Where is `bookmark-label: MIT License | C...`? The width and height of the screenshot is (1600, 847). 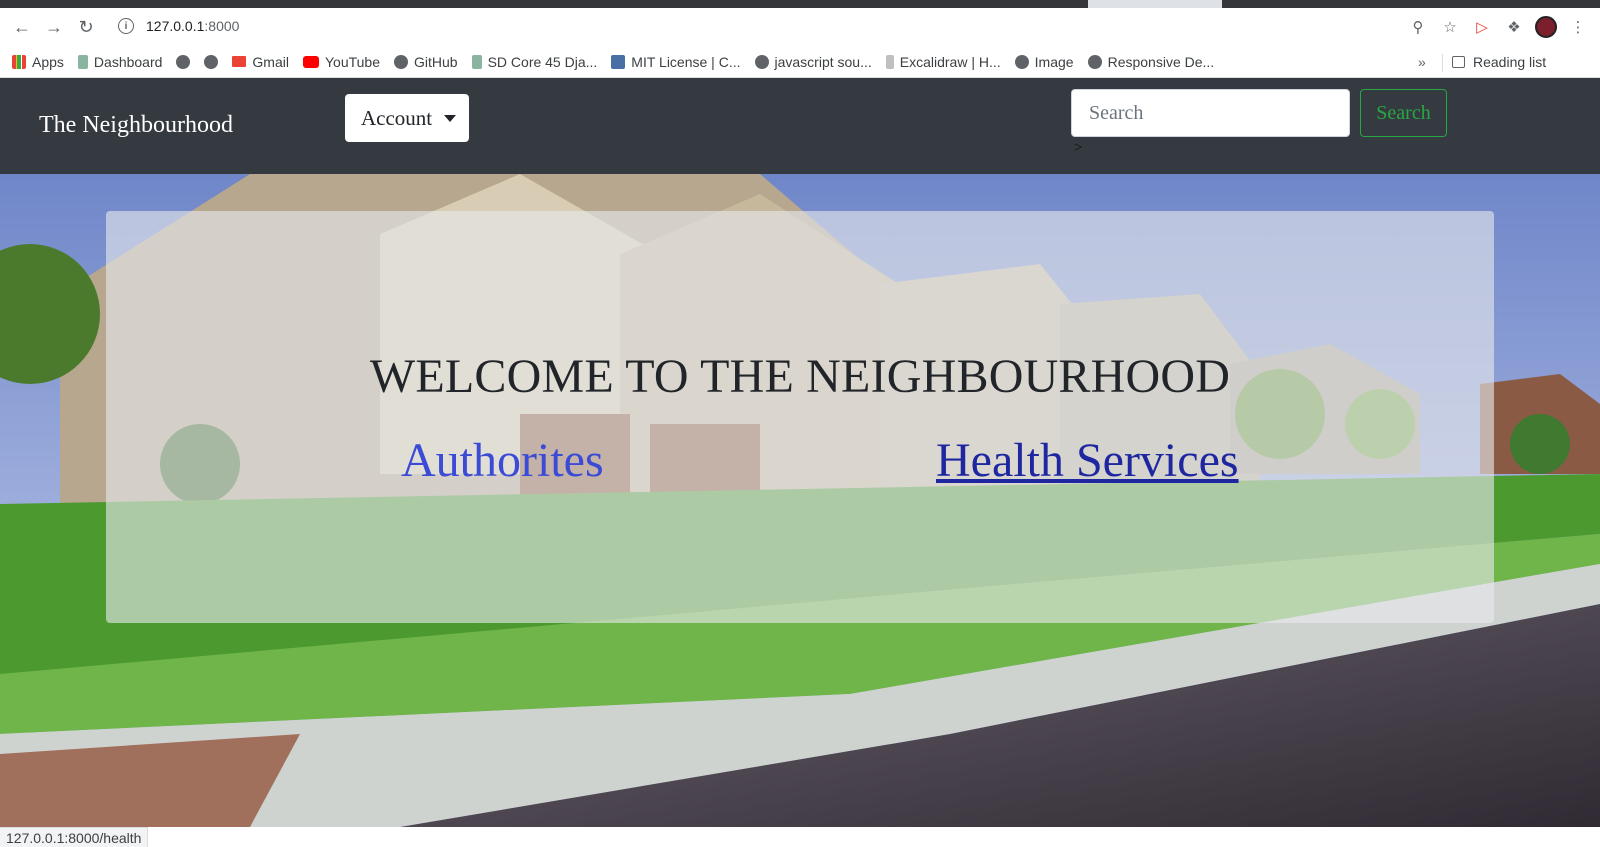 bookmark-label: MIT License | C... is located at coordinates (686, 61).